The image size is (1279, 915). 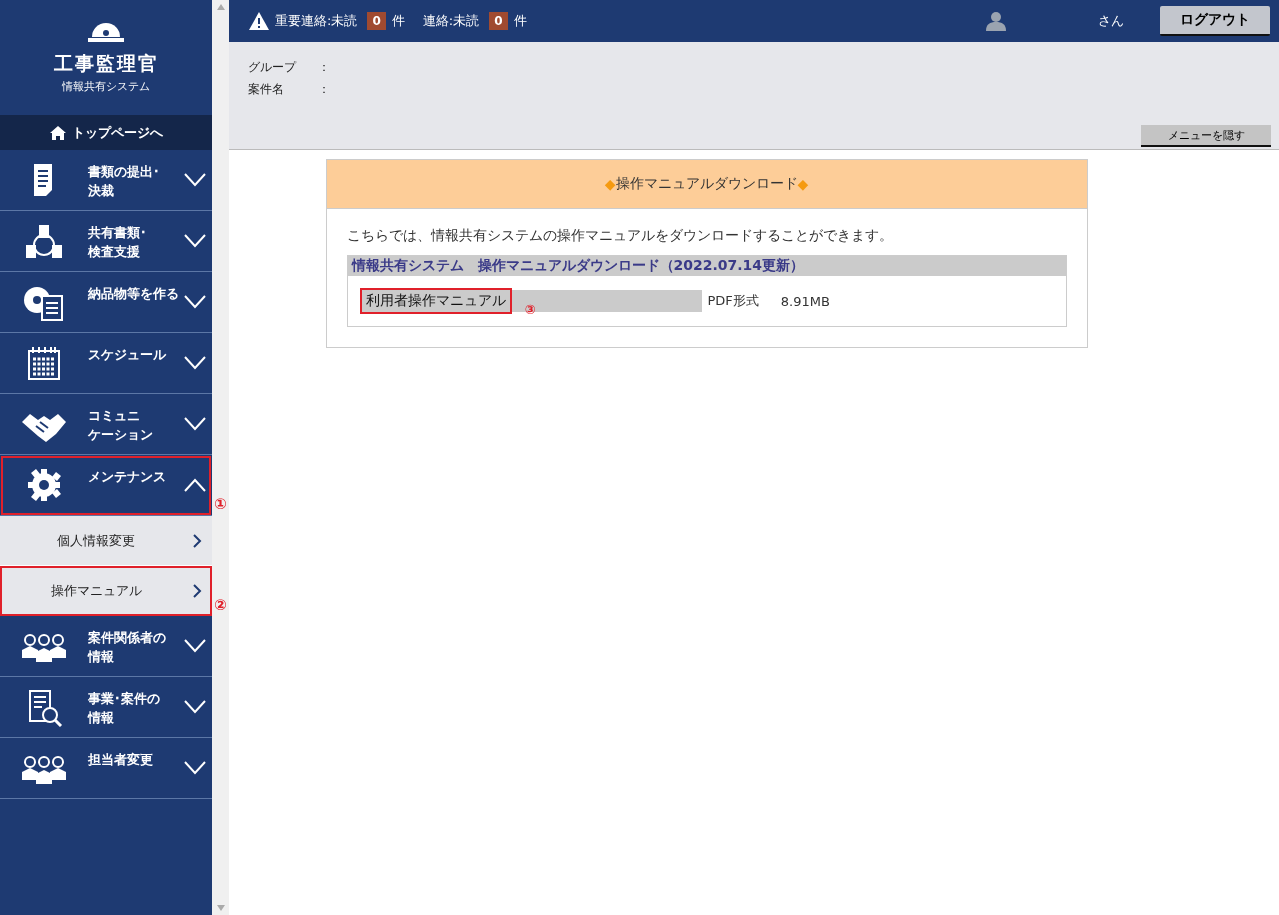 What do you see at coordinates (620, 236) in the screenshot?
I see `description-text: こちらでは、情報共有システムの操作マニュアルをダウンロードすることができます。` at bounding box center [620, 236].